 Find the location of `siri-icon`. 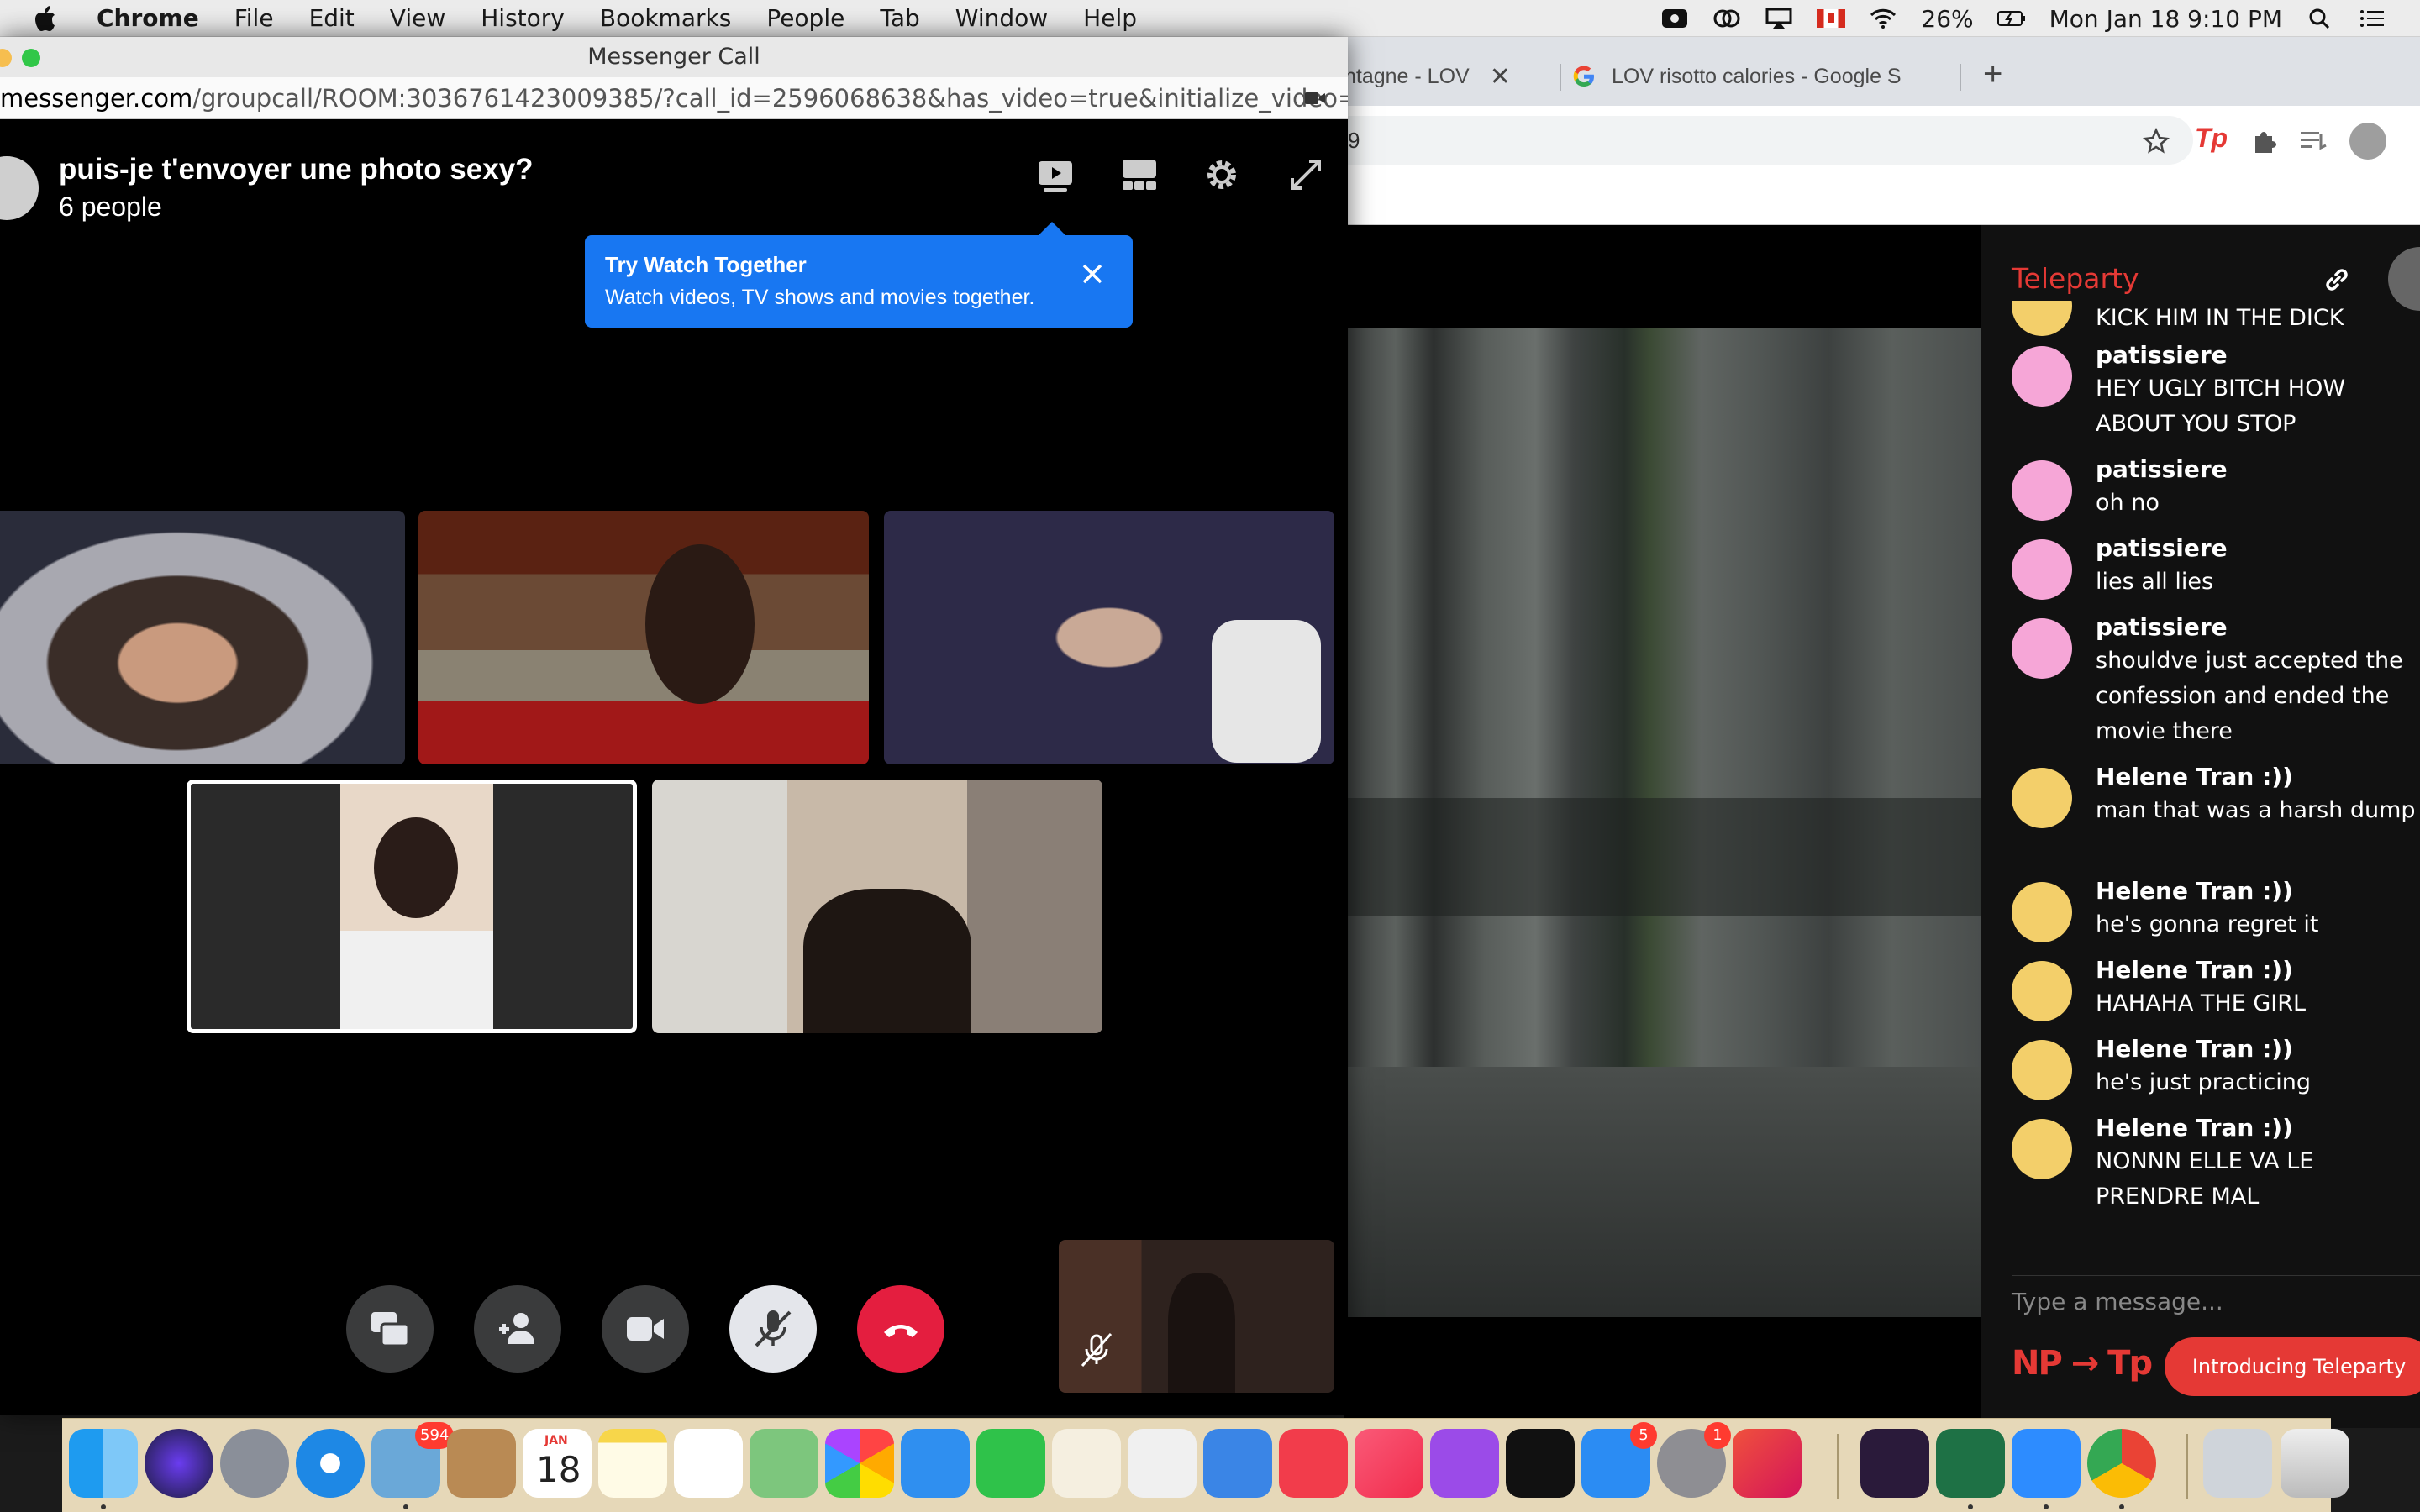

siri-icon is located at coordinates (179, 1463).